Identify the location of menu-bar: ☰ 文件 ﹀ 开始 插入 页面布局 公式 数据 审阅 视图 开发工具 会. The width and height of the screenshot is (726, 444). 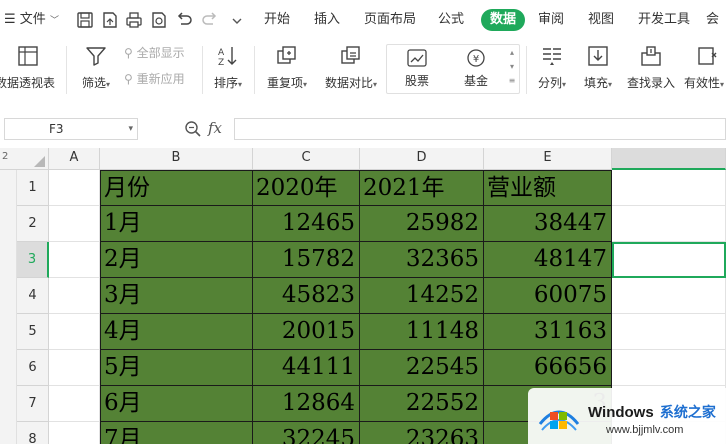
(363, 20).